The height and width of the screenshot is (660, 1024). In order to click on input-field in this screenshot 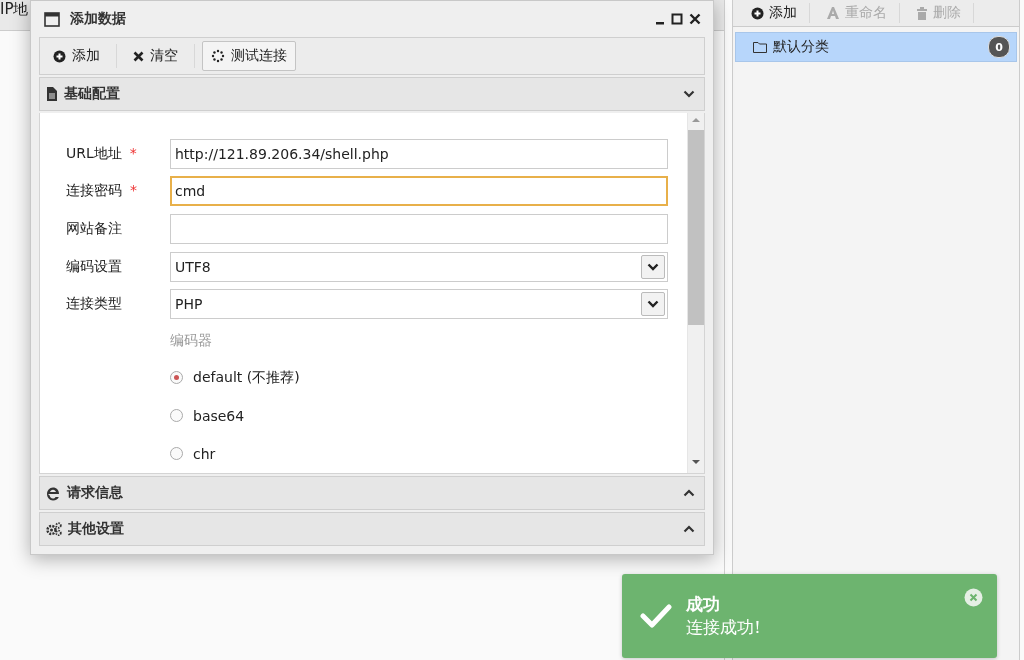, I will do `click(419, 229)`.